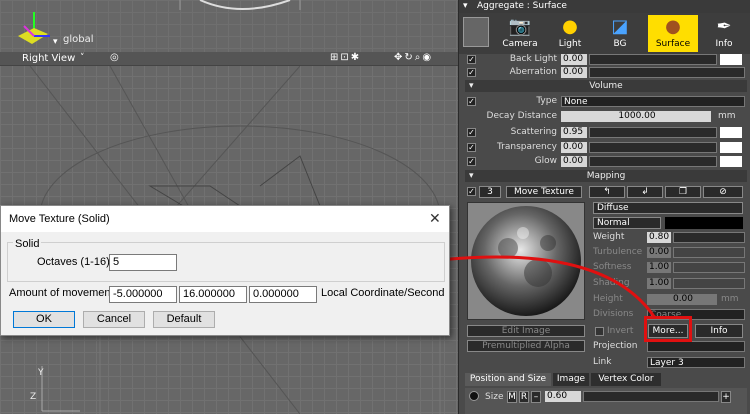 This screenshot has height=414, width=750. Describe the element at coordinates (435, 218) in the screenshot. I see `close-icon: ✕` at that location.